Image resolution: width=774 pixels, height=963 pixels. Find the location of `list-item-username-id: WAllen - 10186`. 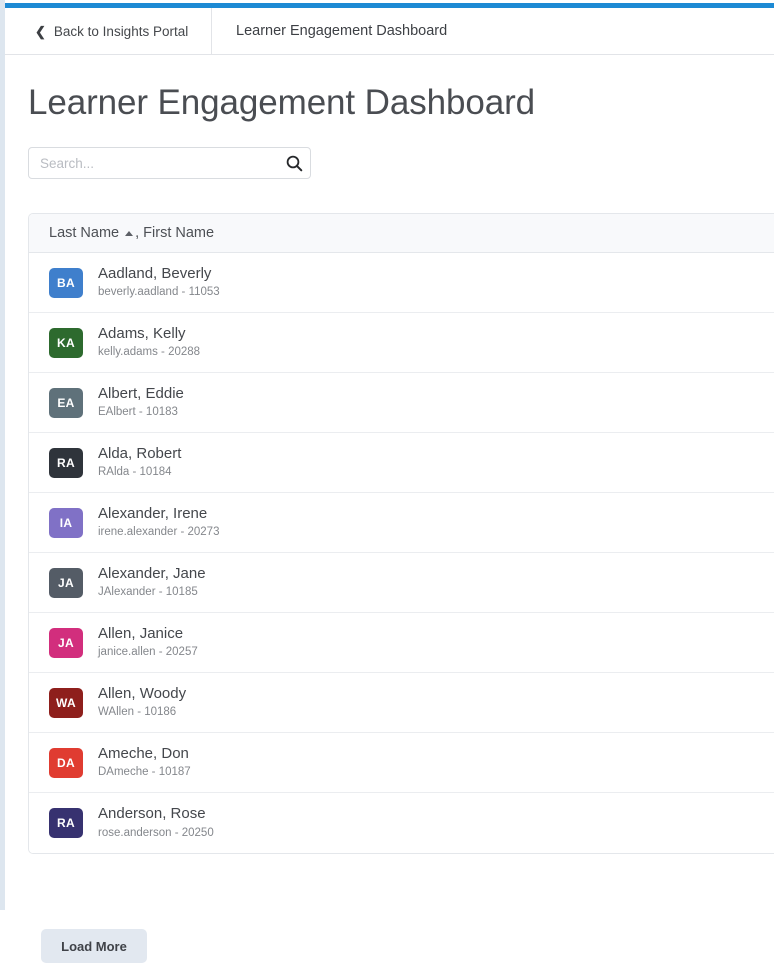

list-item-username-id: WAllen - 10186 is located at coordinates (137, 712).